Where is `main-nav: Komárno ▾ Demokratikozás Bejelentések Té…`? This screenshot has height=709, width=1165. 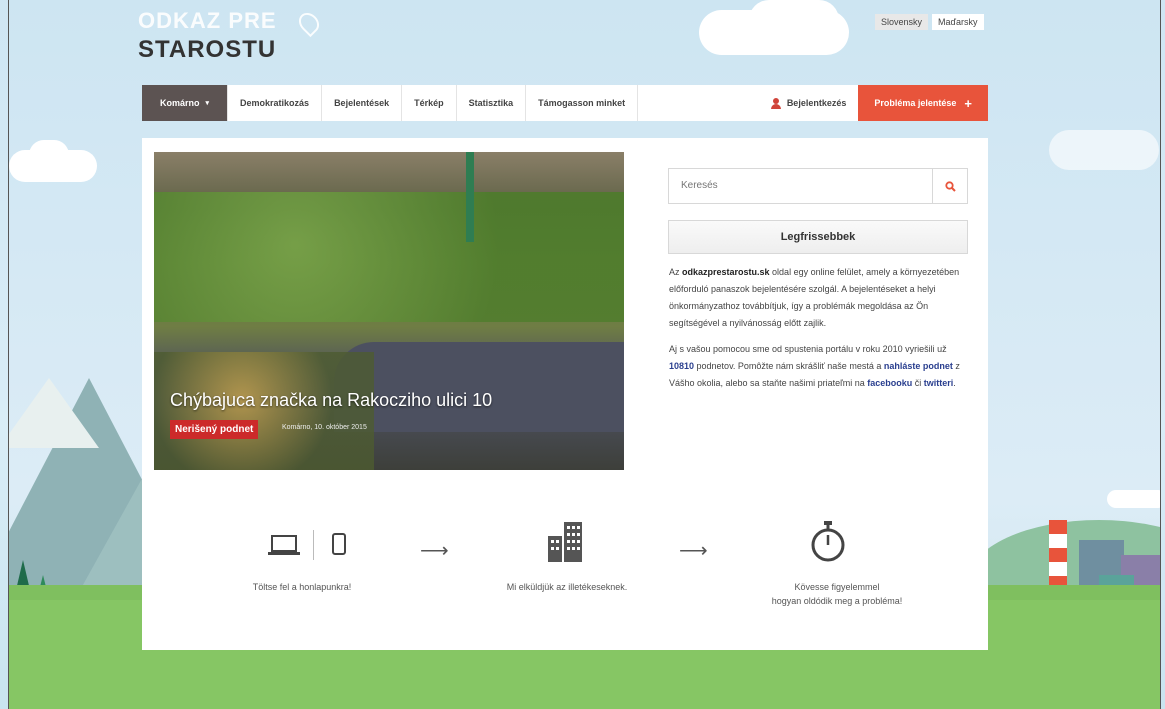 main-nav: Komárno ▾ Demokratikozás Bejelentések Té… is located at coordinates (565, 103).